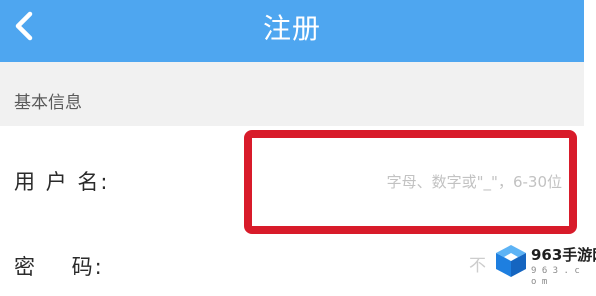  Describe the element at coordinates (62, 182) in the screenshot. I see `username-label: 用 户 名:` at that location.